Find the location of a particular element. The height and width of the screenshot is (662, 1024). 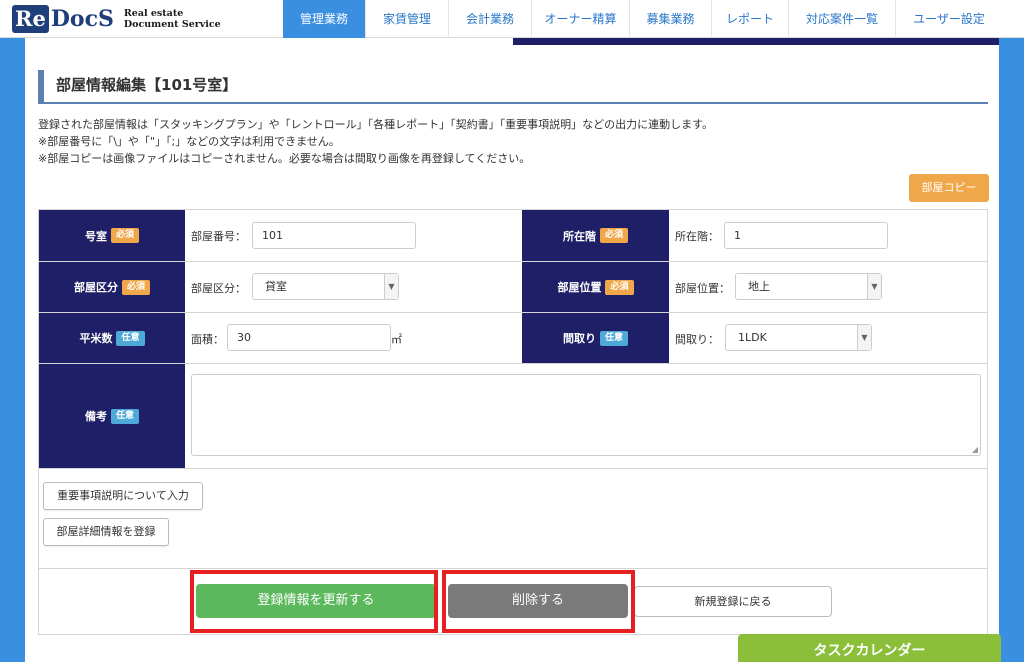

nav-item-cases: 対応案件一覧 is located at coordinates (841, 19).